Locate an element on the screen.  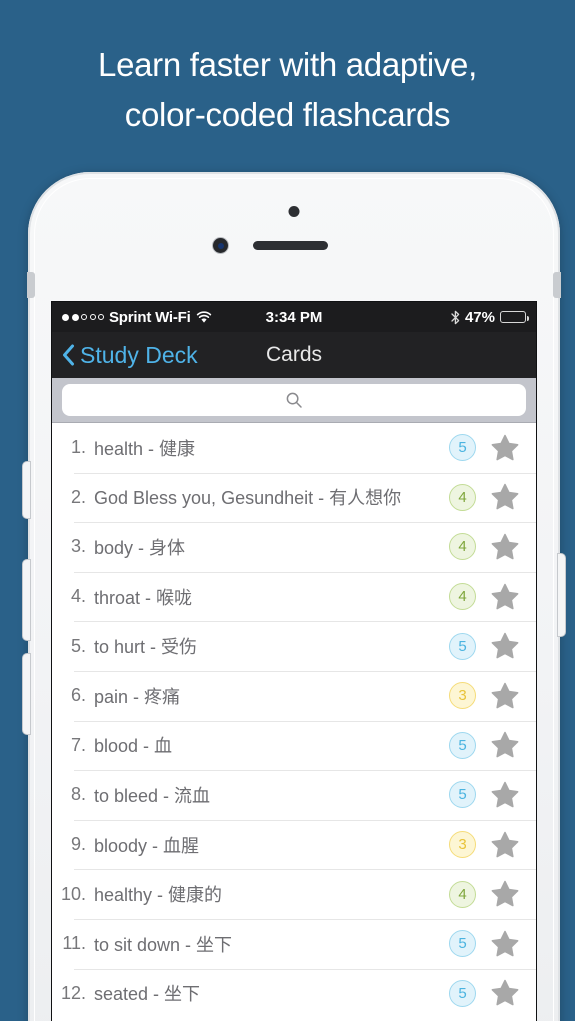
table-row: 6. pain - 疼痛 3 is located at coordinates (294, 695).